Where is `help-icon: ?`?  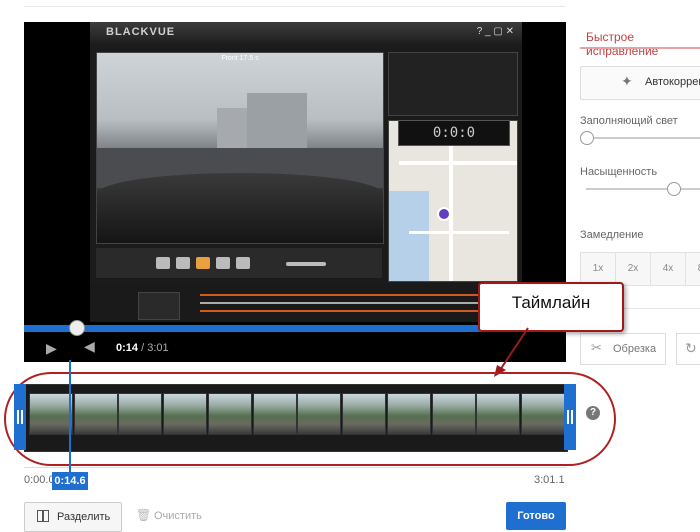 help-icon: ? is located at coordinates (593, 413).